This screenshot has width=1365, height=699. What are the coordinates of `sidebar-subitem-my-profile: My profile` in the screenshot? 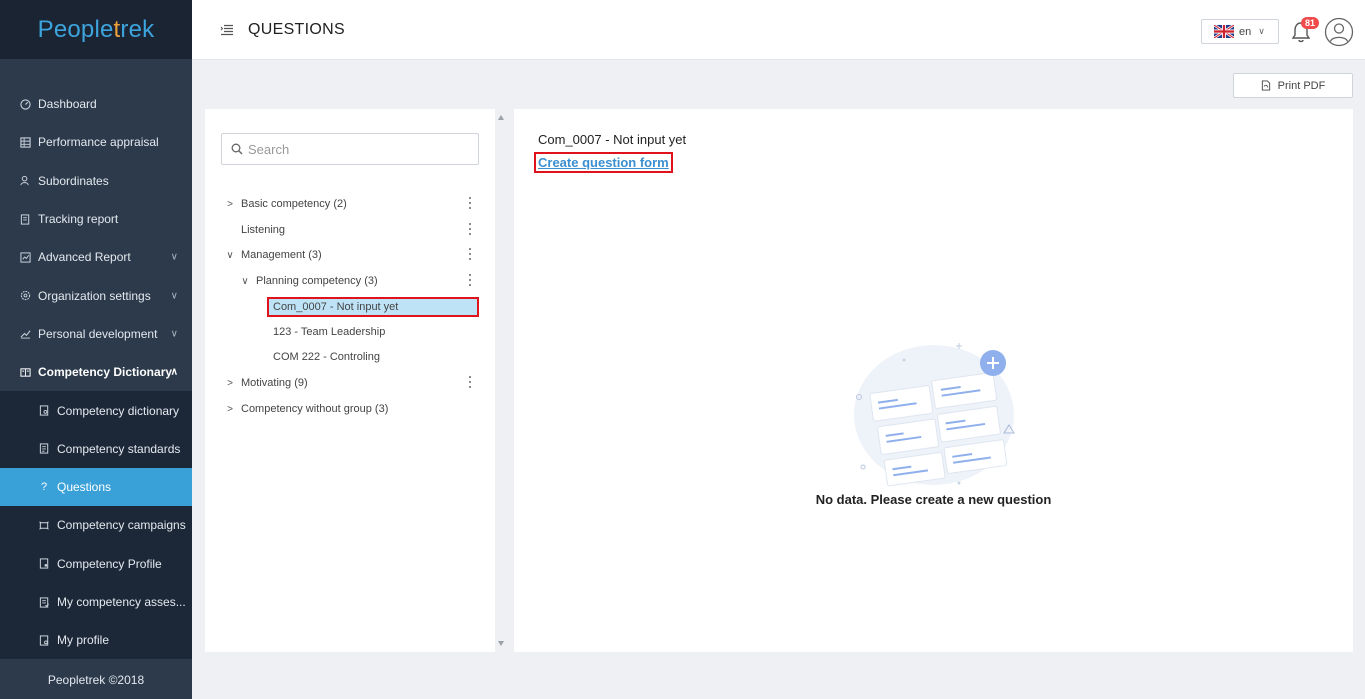 It's located at (96, 640).